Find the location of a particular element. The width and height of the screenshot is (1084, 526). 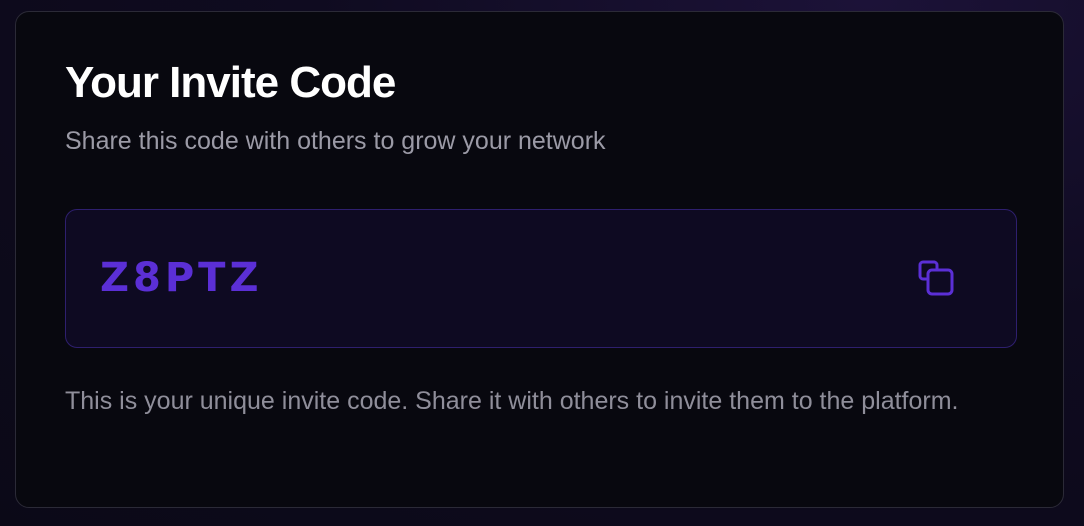

card-title: Your Invite Code is located at coordinates (230, 82).